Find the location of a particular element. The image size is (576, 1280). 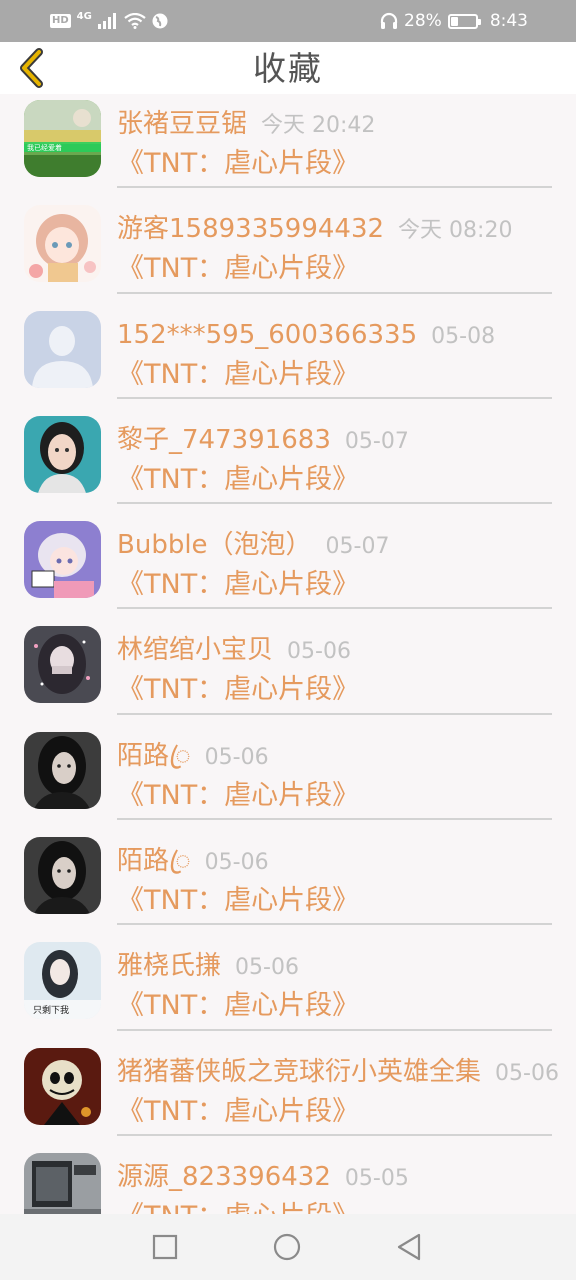

list-item: 黎子_747391683 05-07 《TNT：虐心片段》 is located at coordinates (288, 462).